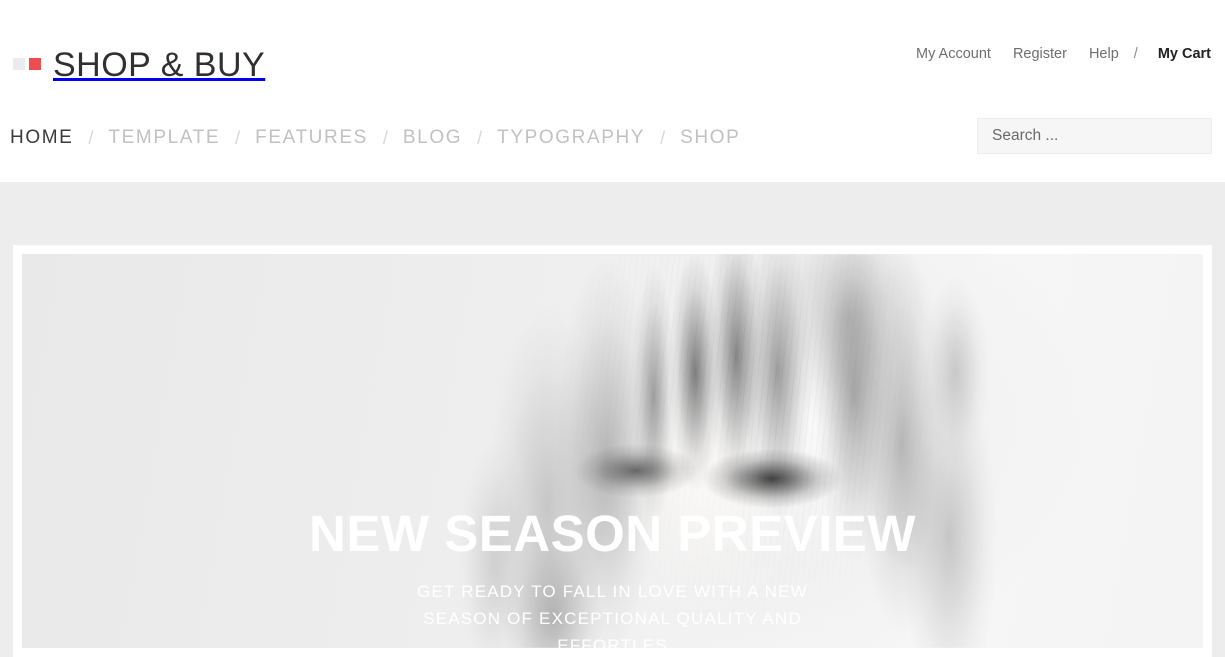 This screenshot has width=1225, height=657. Describe the element at coordinates (1176, 54) in the screenshot. I see `utility-link-my-cart: My Cart` at that location.